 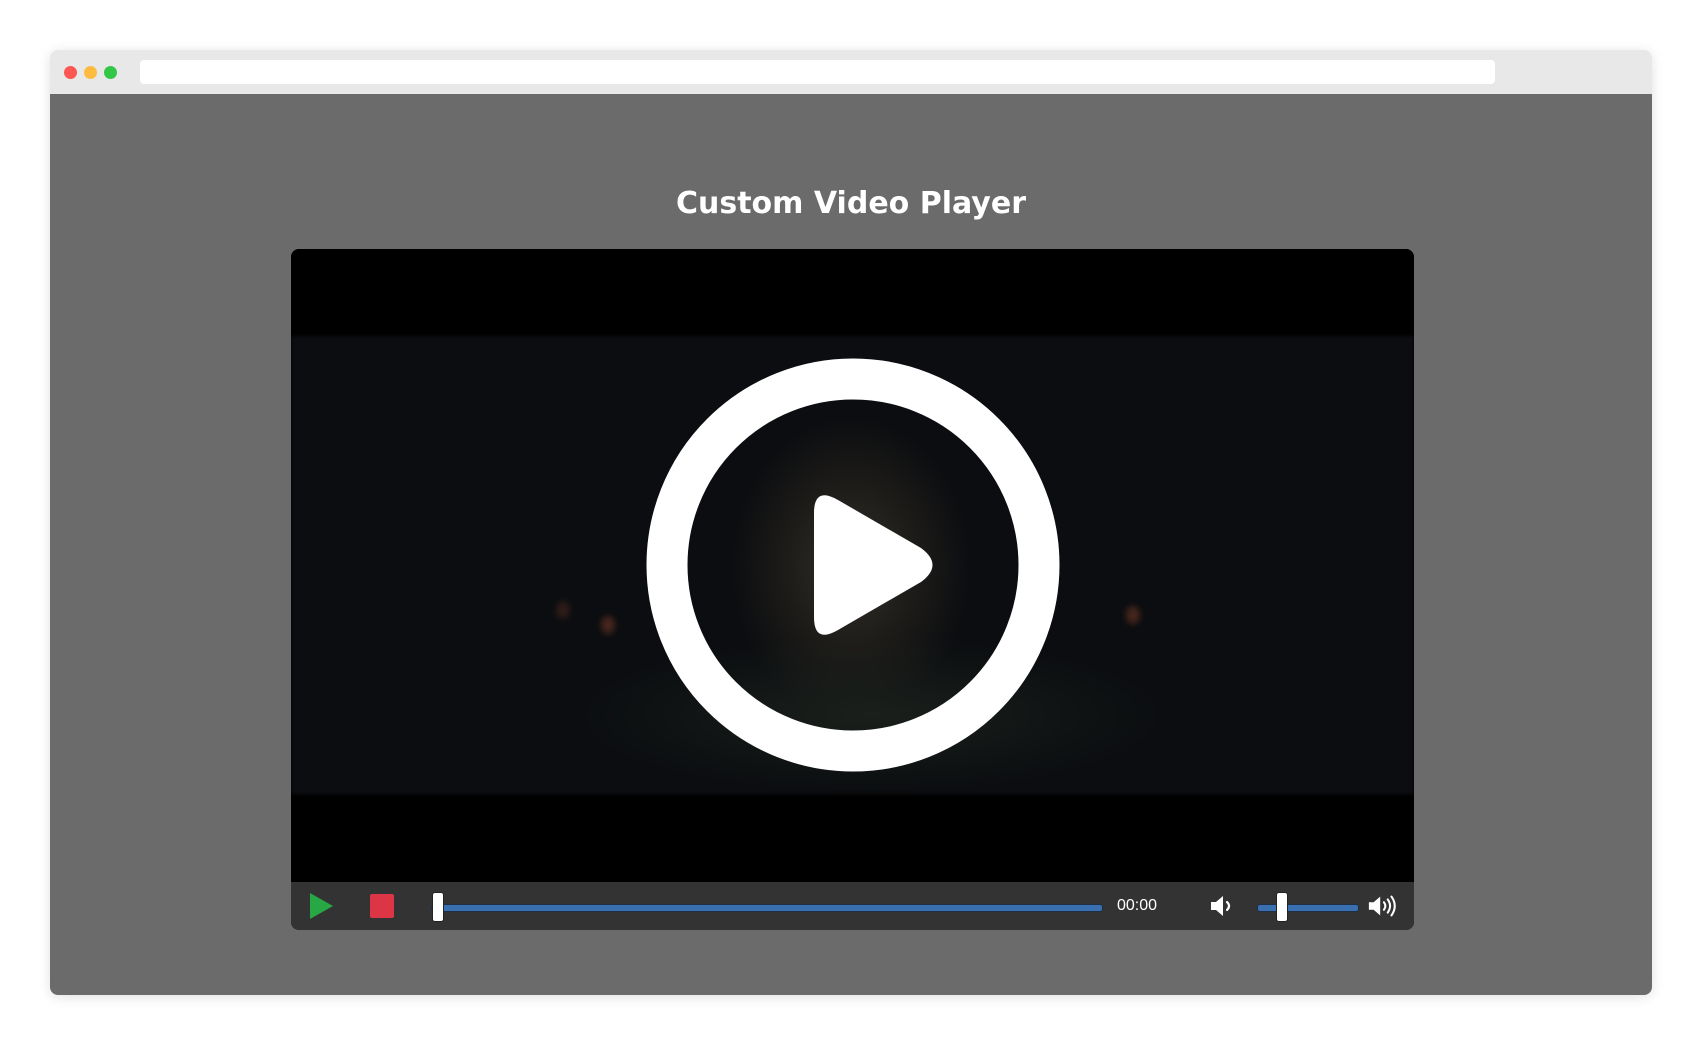 I want to click on large-play-circle-icon, so click(x=853, y=565).